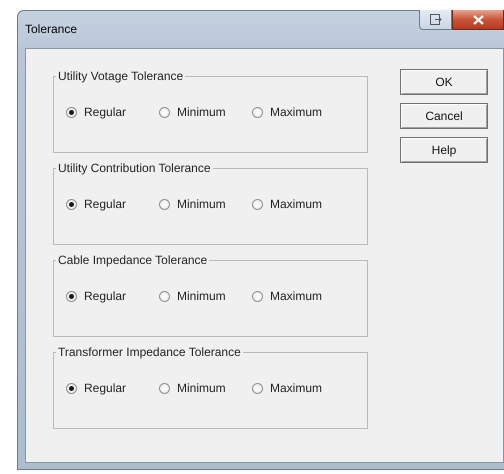 The image size is (504, 474). I want to click on window-icon, so click(436, 19).